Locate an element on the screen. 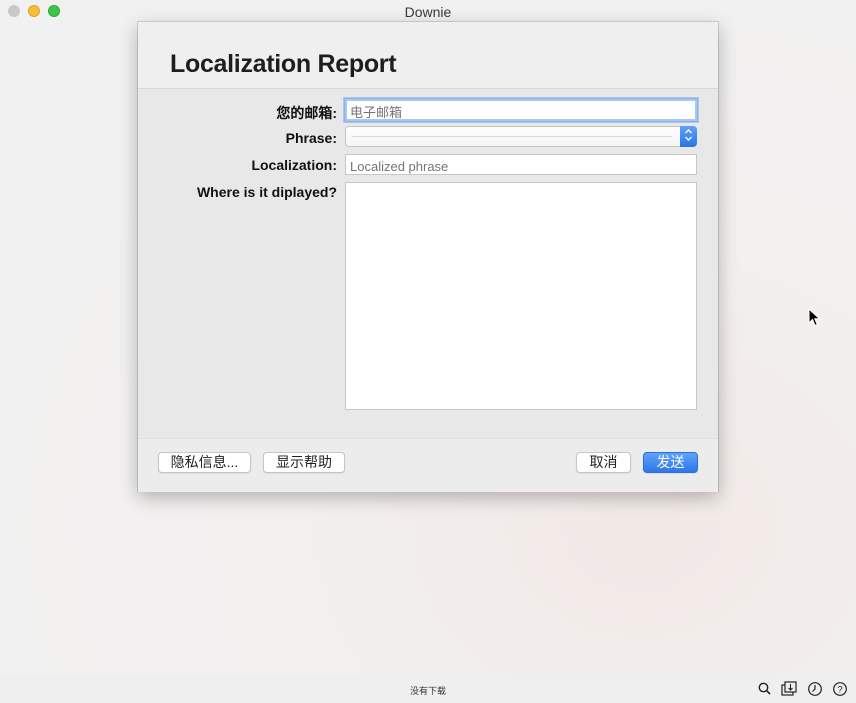 This screenshot has height=703, width=856. downloads-icon is located at coordinates (789, 689).